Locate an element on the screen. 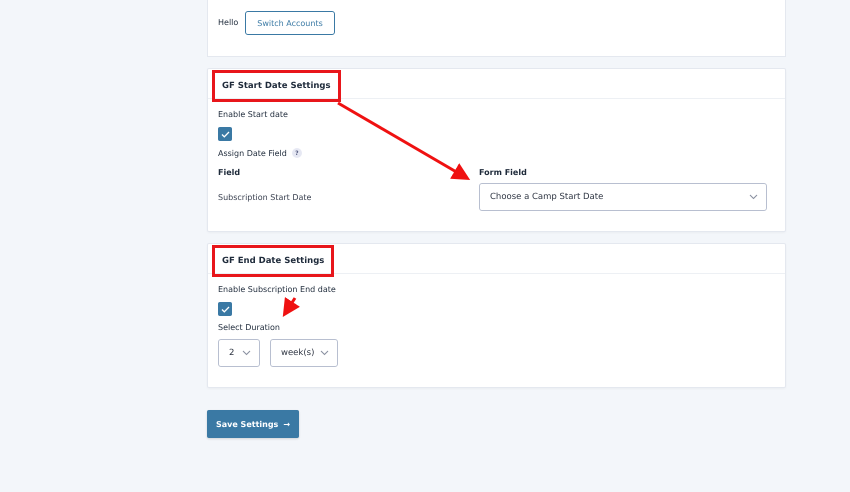 This screenshot has width=850, height=492. save-settings-button: Save Settings → is located at coordinates (253, 424).